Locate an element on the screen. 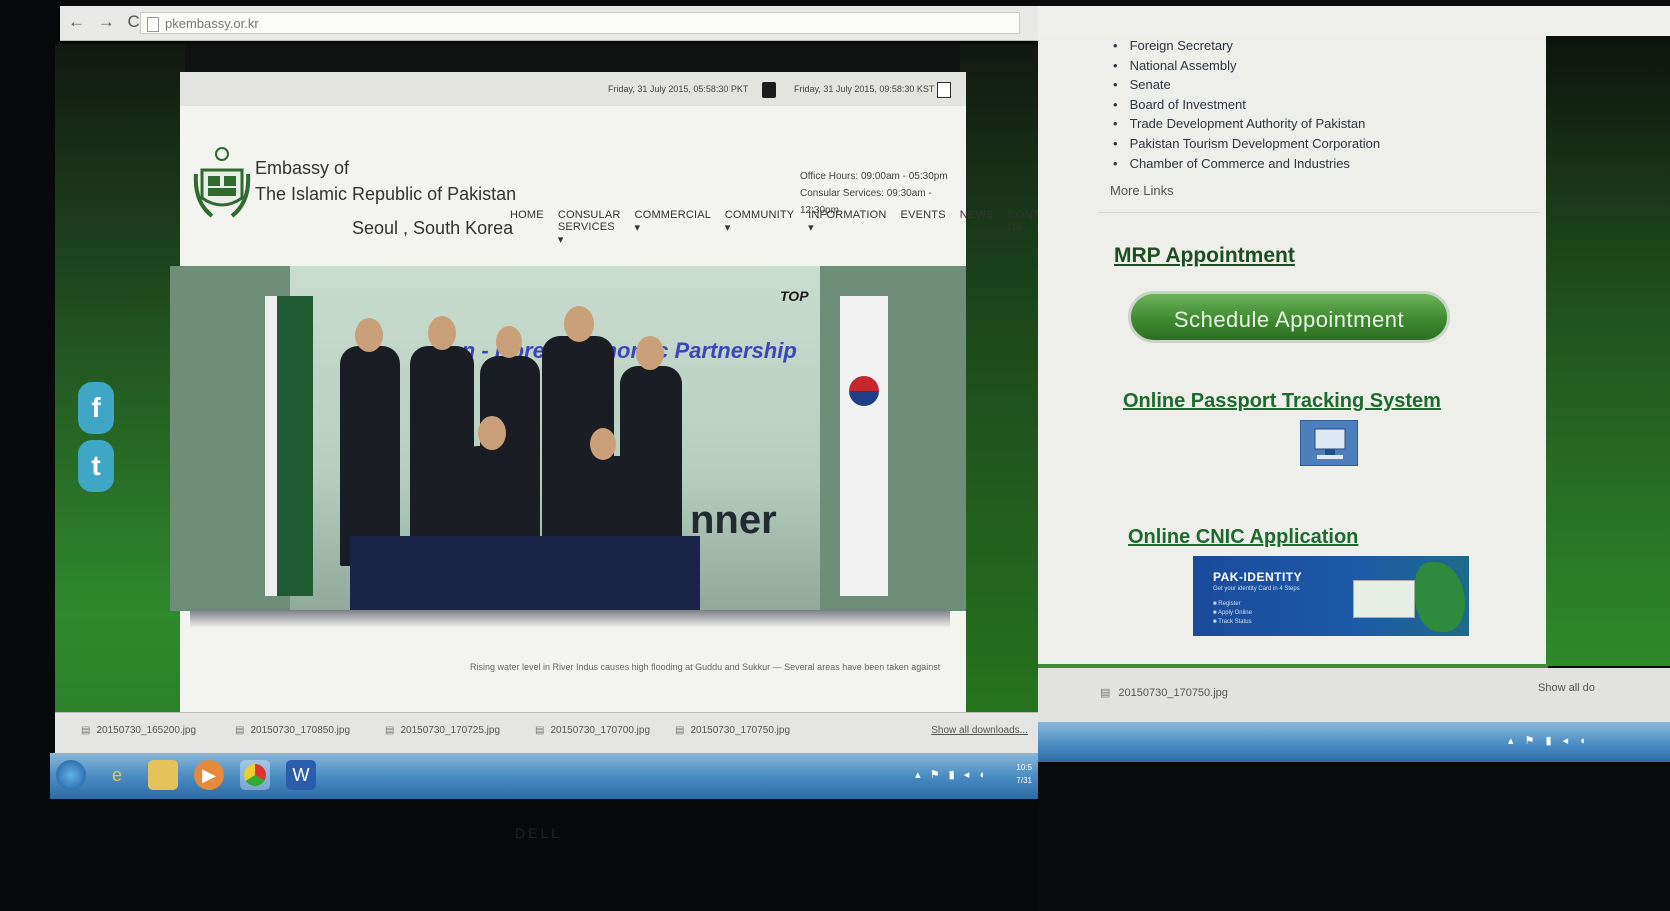 Image resolution: width=1670 pixels, height=911 pixels. address-bar: pkembassy.or.kr is located at coordinates (580, 23).